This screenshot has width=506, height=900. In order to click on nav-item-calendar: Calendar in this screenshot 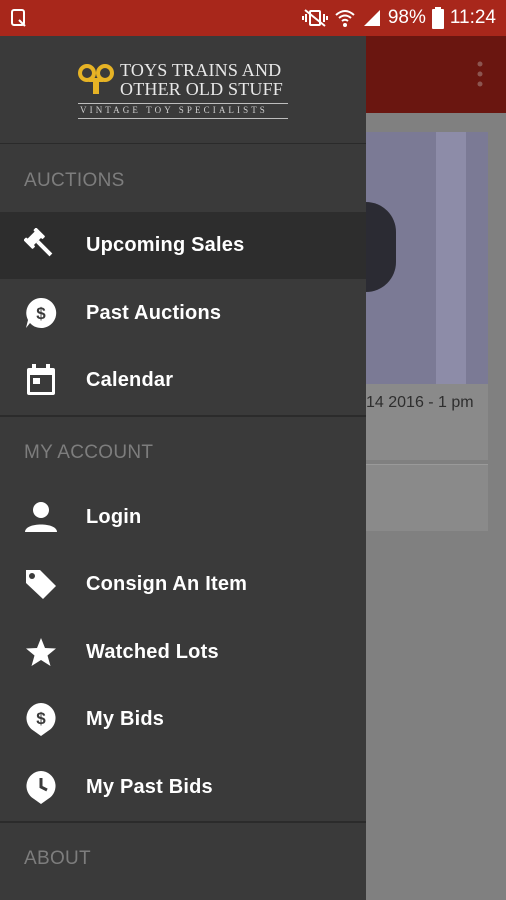, I will do `click(183, 380)`.